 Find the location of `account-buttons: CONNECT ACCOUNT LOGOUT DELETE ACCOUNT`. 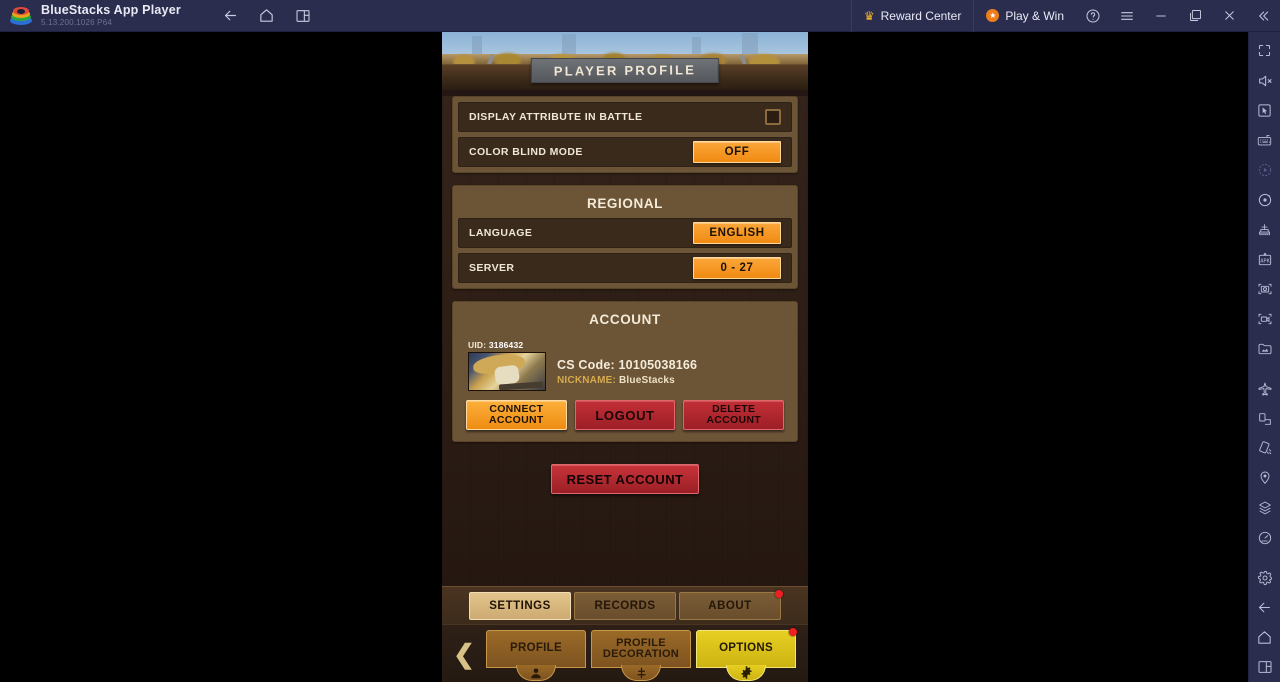

account-buttons: CONNECT ACCOUNT LOGOUT DELETE ACCOUNT is located at coordinates (625, 415).